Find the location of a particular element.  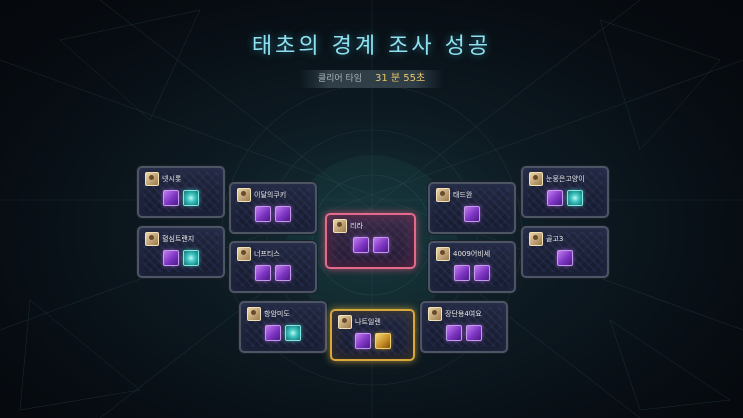

party-member-card: 태드완 is located at coordinates (472, 208).